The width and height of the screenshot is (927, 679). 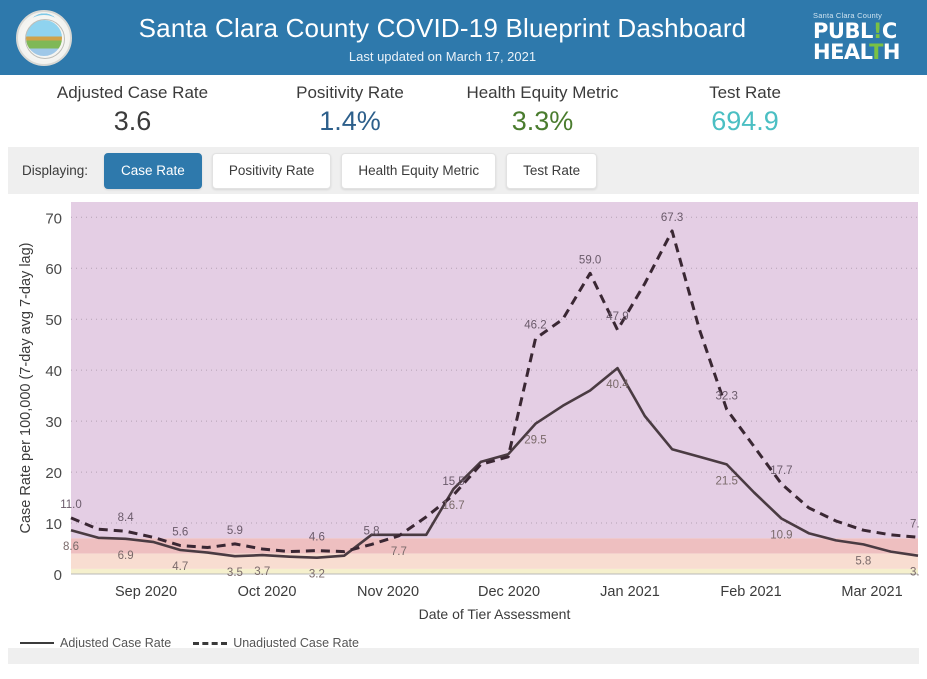 I want to click on y-axis-tick-label: 30, so click(x=53, y=422).